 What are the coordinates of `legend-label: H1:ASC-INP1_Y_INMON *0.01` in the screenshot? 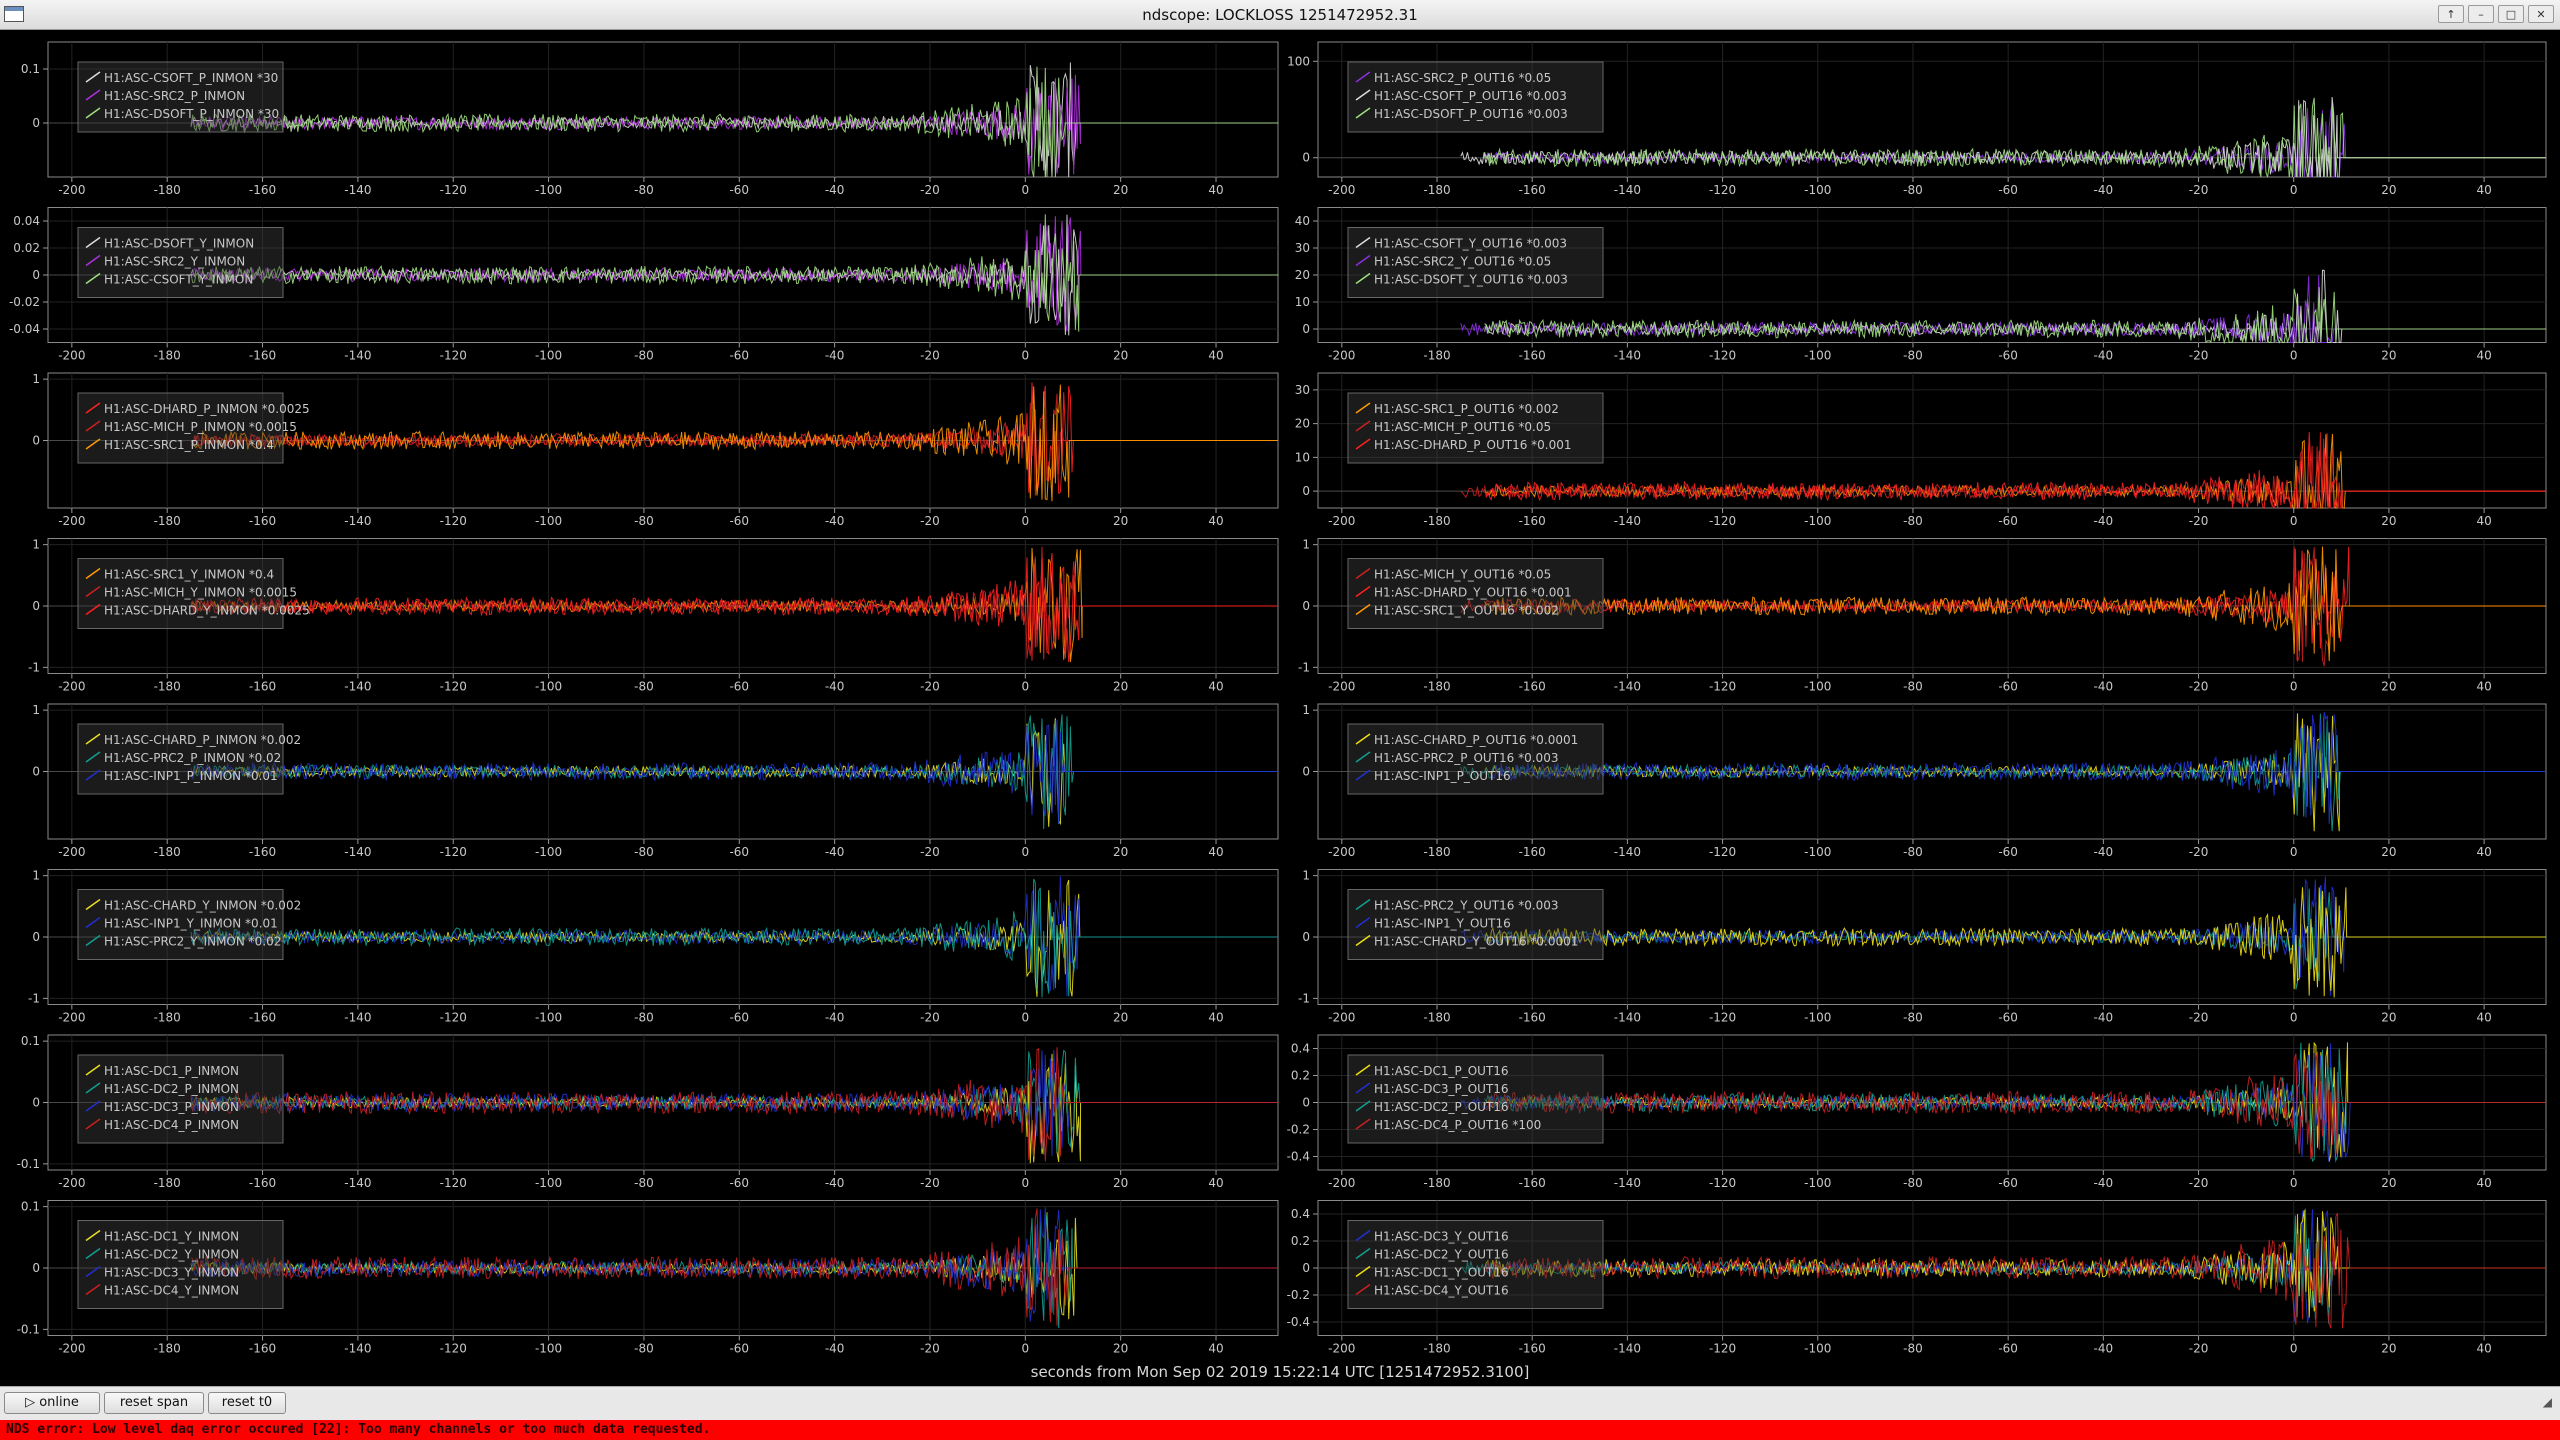 It's located at (191, 924).